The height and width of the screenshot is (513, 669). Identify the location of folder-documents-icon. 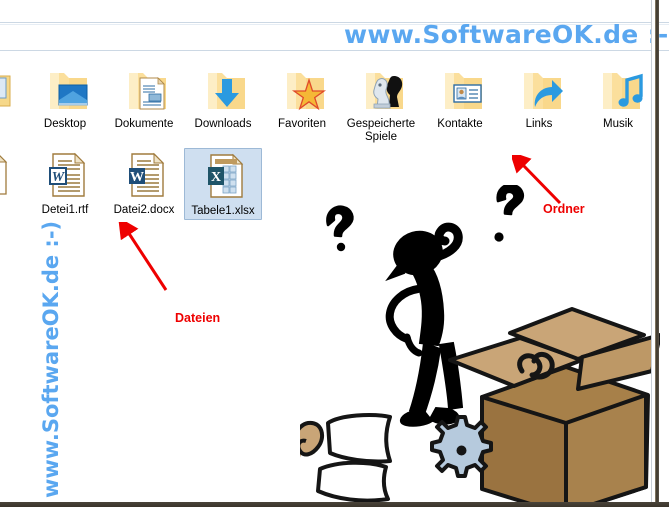
(147, 91).